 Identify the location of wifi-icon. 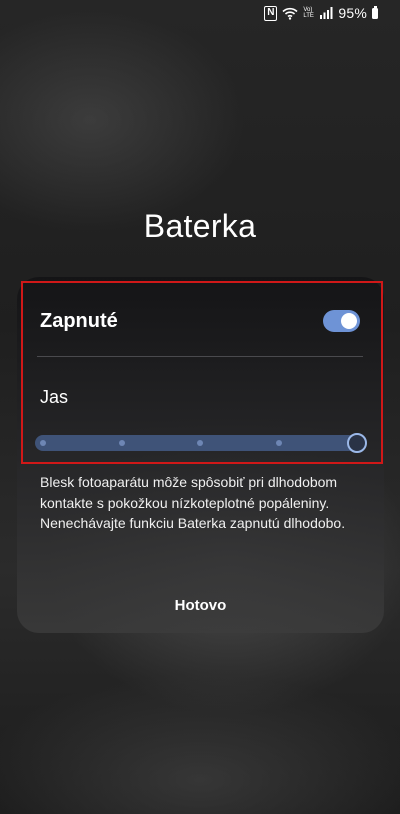
(290, 13).